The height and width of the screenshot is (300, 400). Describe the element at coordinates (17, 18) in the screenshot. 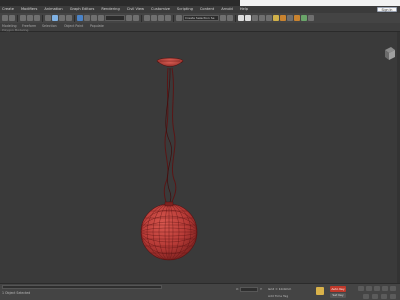

I see `toolbar-separator` at that location.